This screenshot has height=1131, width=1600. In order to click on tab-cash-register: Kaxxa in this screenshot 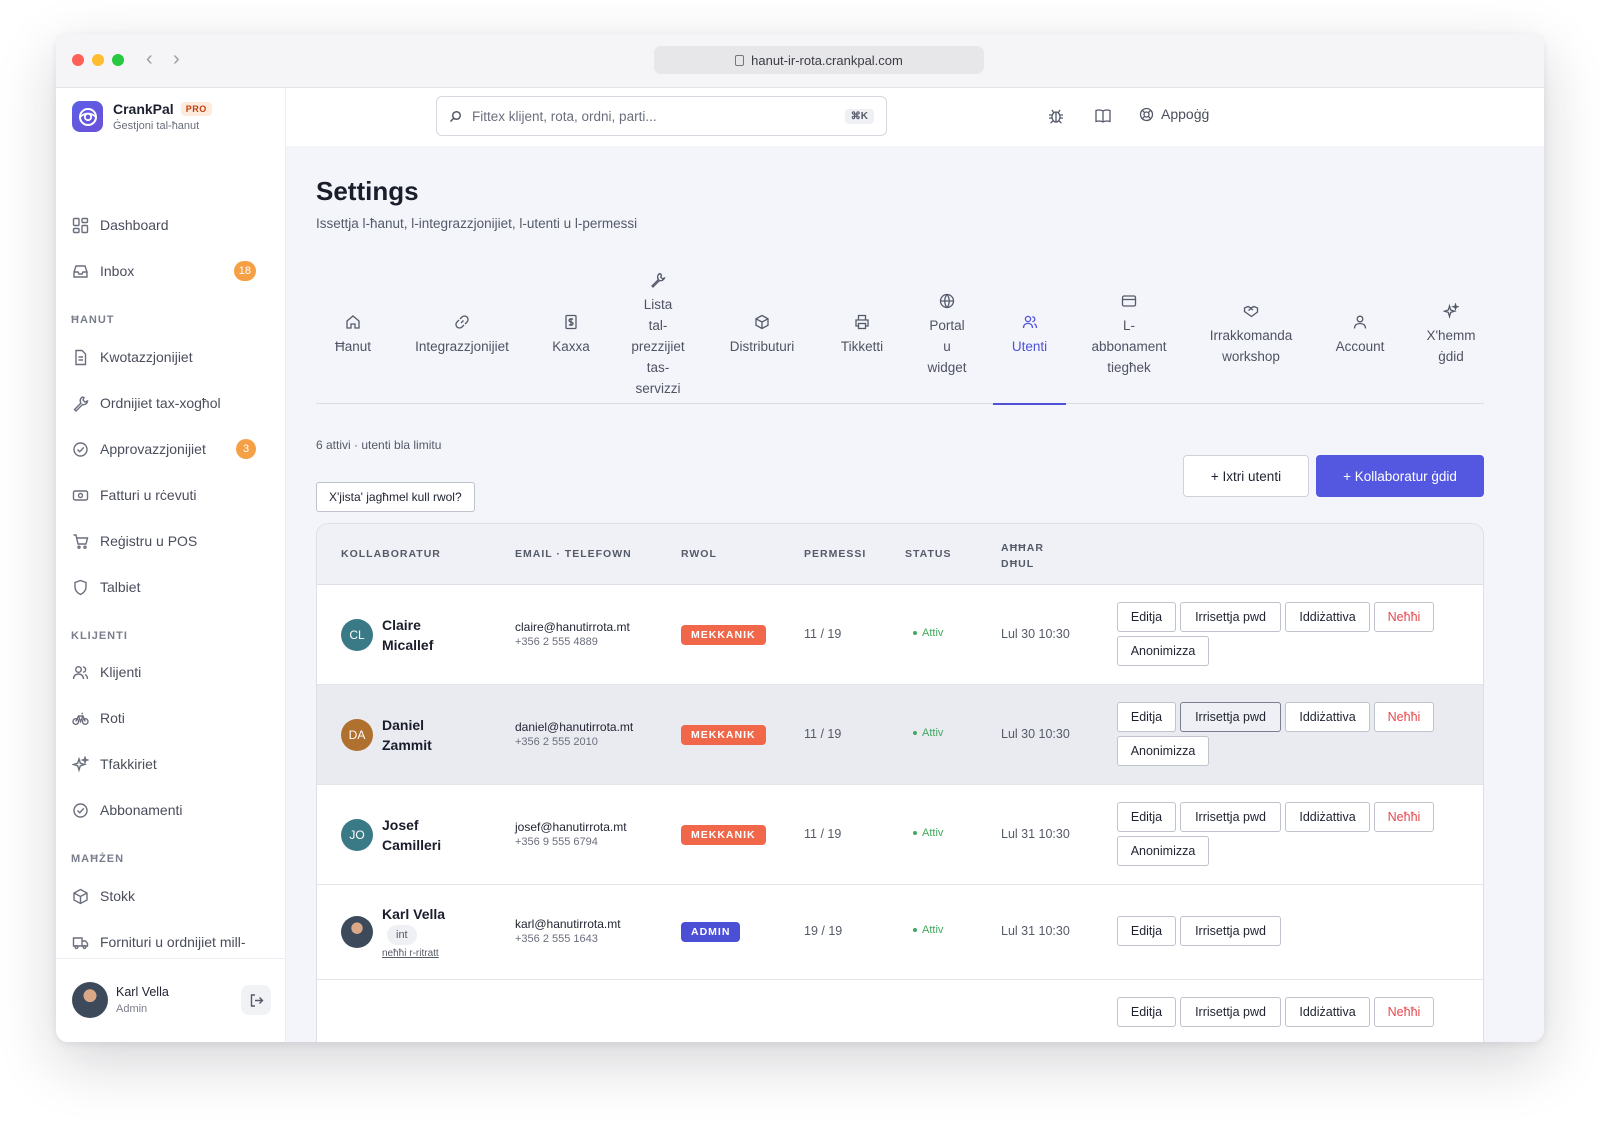, I will do `click(571, 335)`.